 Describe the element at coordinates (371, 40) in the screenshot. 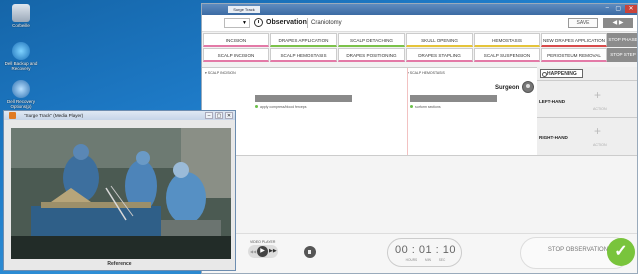

I see `phase-scalp-detaching: SCALP DETACHING` at that location.